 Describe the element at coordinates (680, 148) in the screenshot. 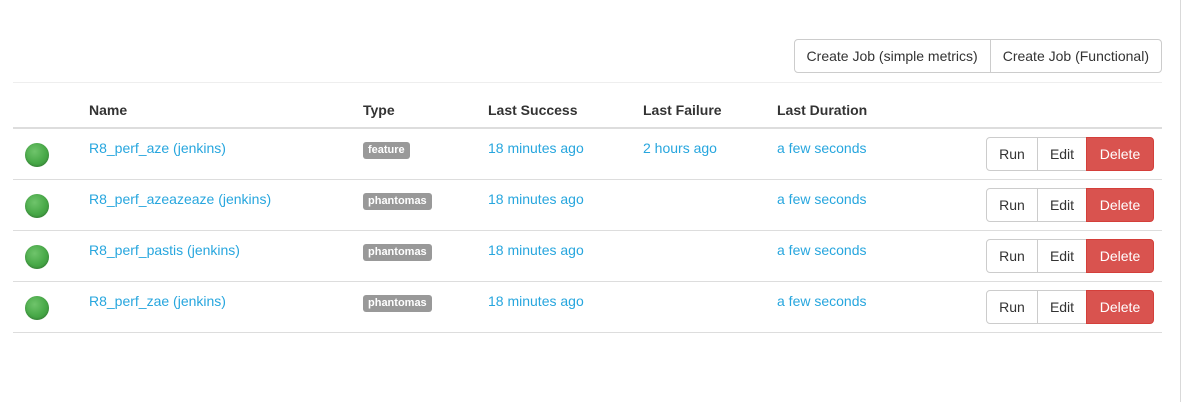

I see `last-failure-link: 2 hours ago` at that location.